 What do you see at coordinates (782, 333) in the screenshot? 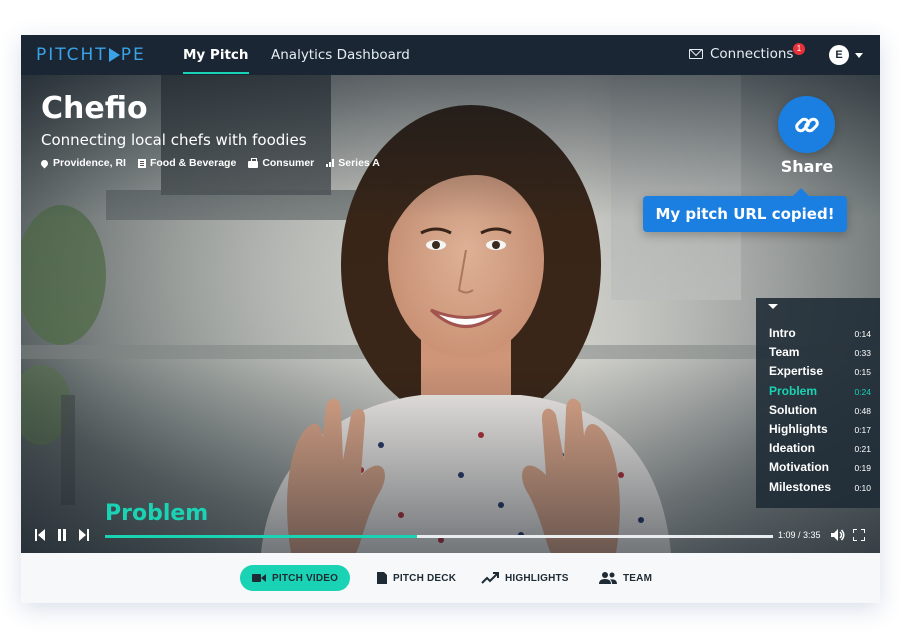
I see `chapter-label: Intro` at bounding box center [782, 333].